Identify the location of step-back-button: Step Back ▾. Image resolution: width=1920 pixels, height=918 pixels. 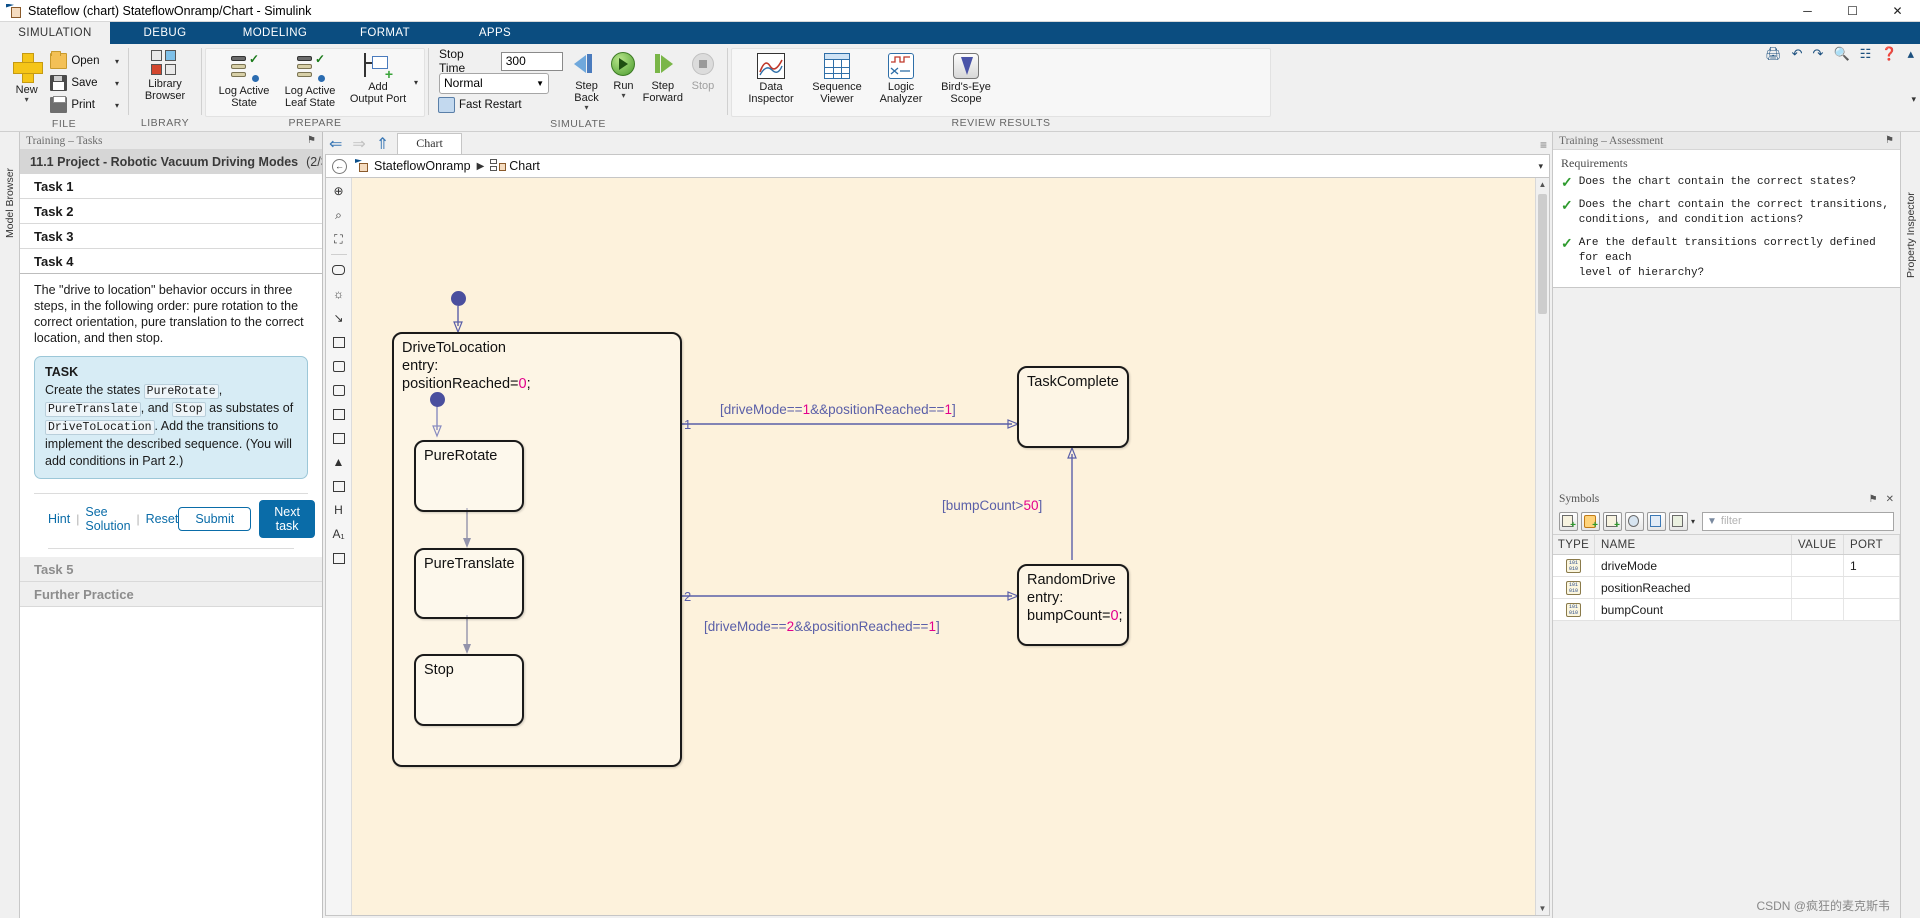
(587, 80).